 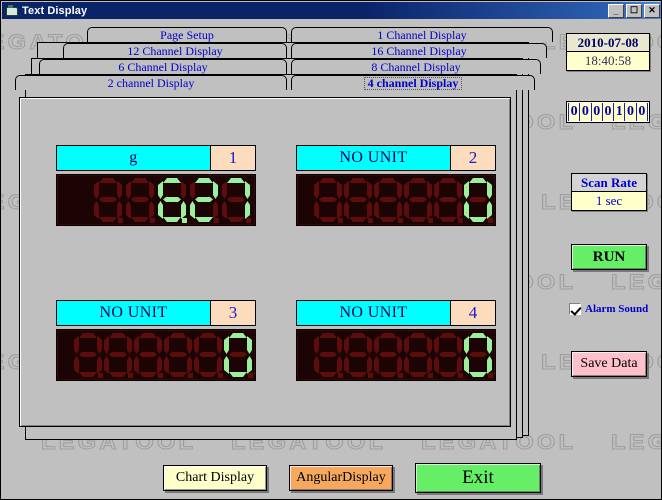 What do you see at coordinates (374, 158) in the screenshot?
I see `channel-2-unit-label: NO UNIT` at bounding box center [374, 158].